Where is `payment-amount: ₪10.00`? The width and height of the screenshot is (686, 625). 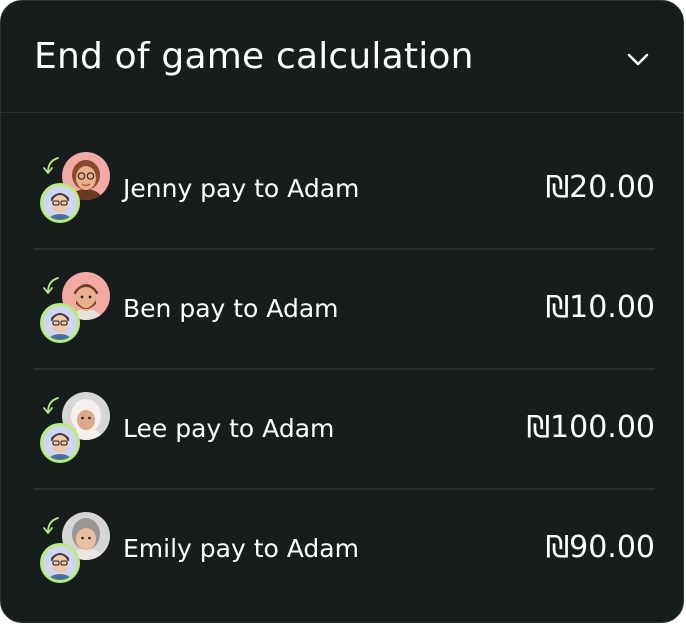 payment-amount: ₪10.00 is located at coordinates (600, 307).